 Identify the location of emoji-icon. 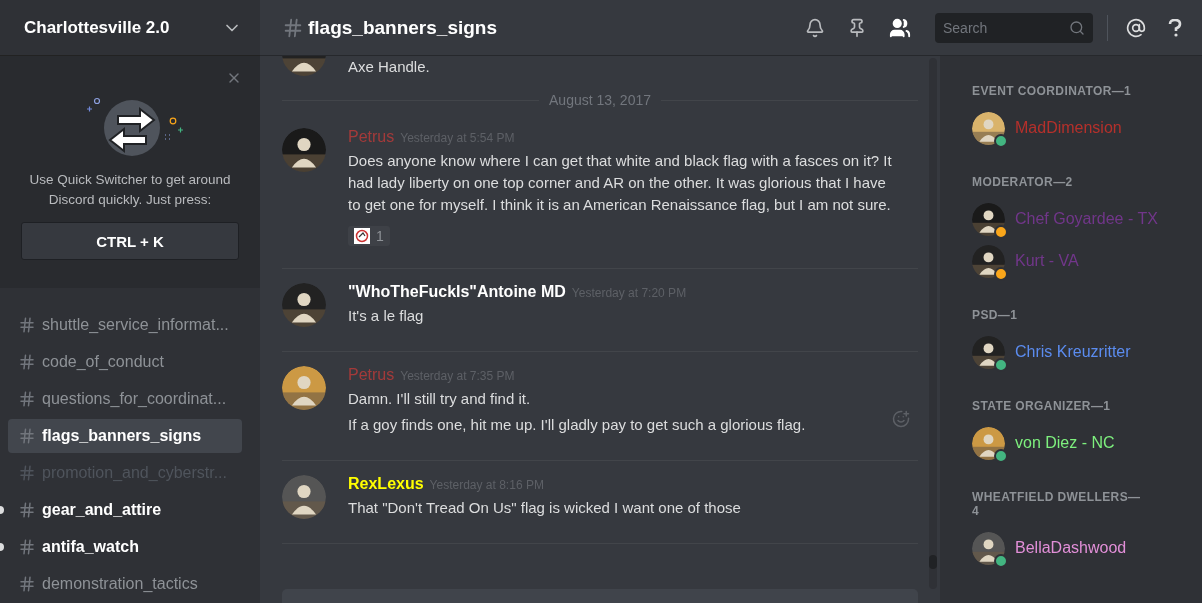
(362, 236).